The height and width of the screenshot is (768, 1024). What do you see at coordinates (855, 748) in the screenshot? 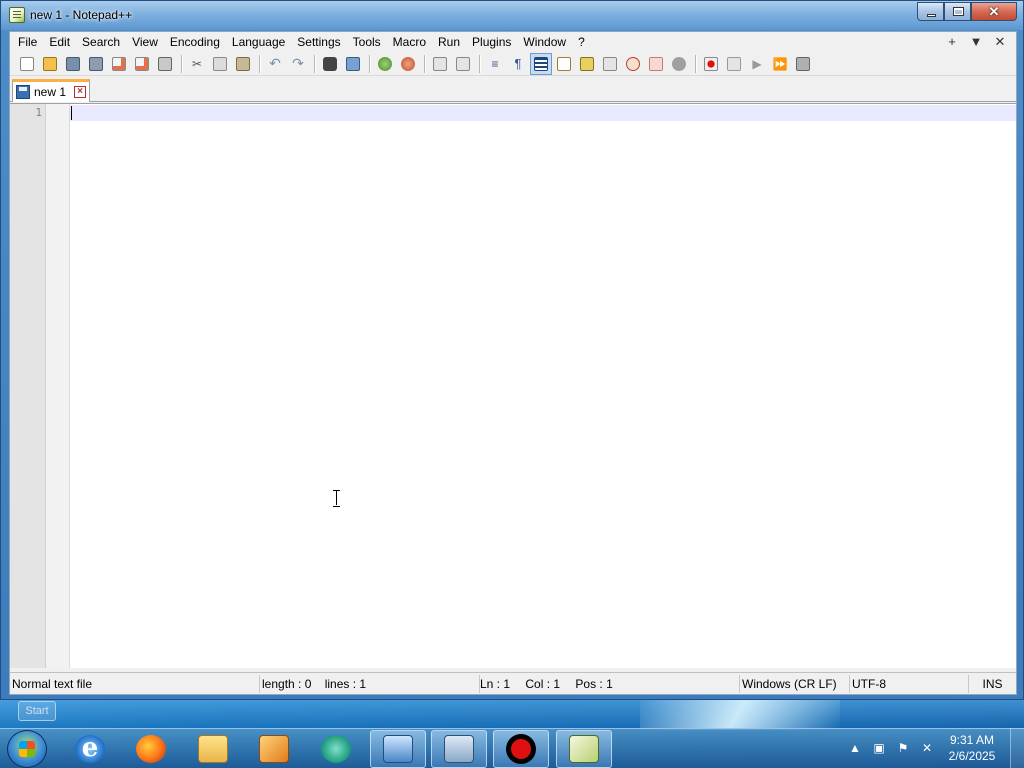
I see `show-hidden-icons-icon: ▲` at bounding box center [855, 748].